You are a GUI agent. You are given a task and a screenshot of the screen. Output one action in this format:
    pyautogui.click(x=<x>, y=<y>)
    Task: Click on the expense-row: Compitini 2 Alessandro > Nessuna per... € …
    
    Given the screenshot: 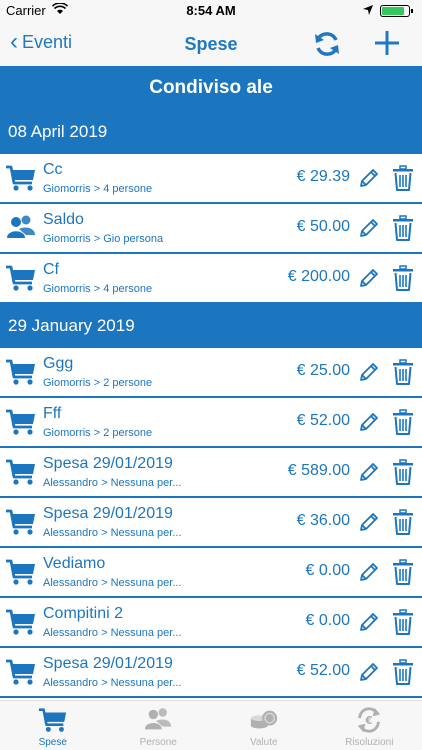 What is the action you would take?
    pyautogui.click(x=211, y=623)
    